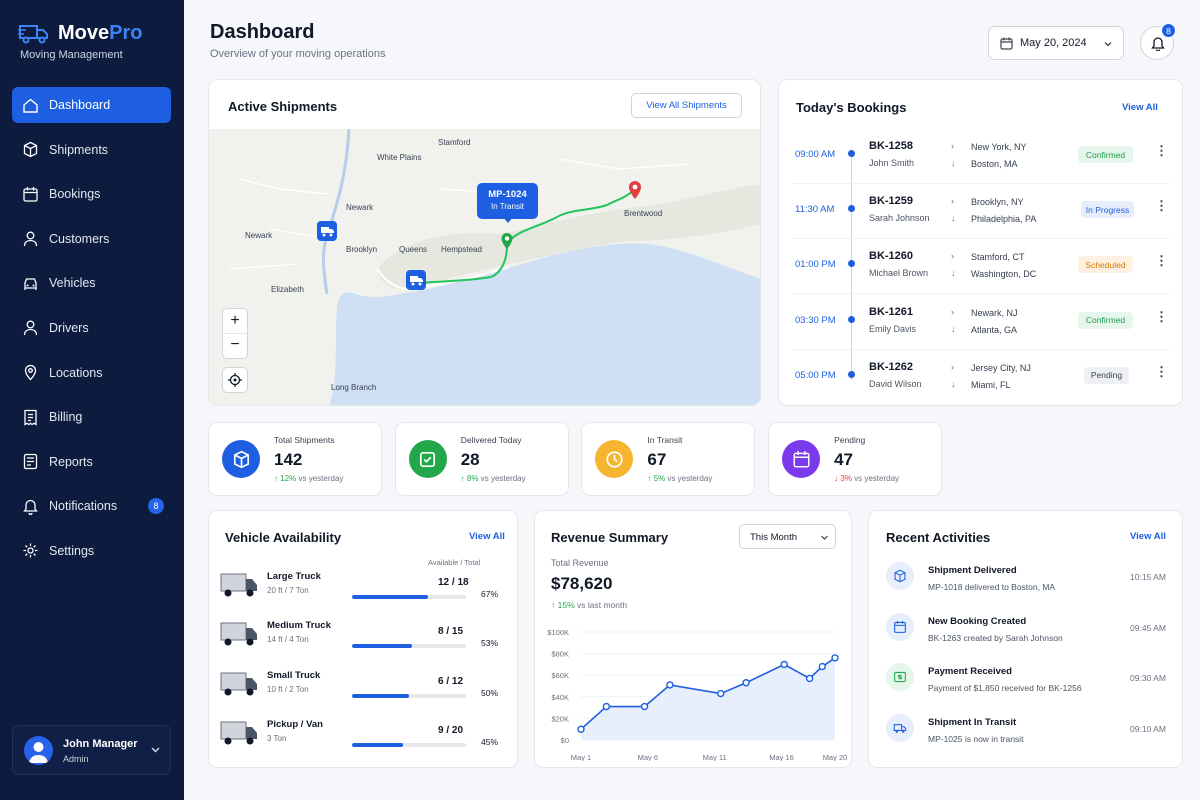 The image size is (1200, 800). What do you see at coordinates (30, 239) in the screenshot?
I see `user-icon` at bounding box center [30, 239].